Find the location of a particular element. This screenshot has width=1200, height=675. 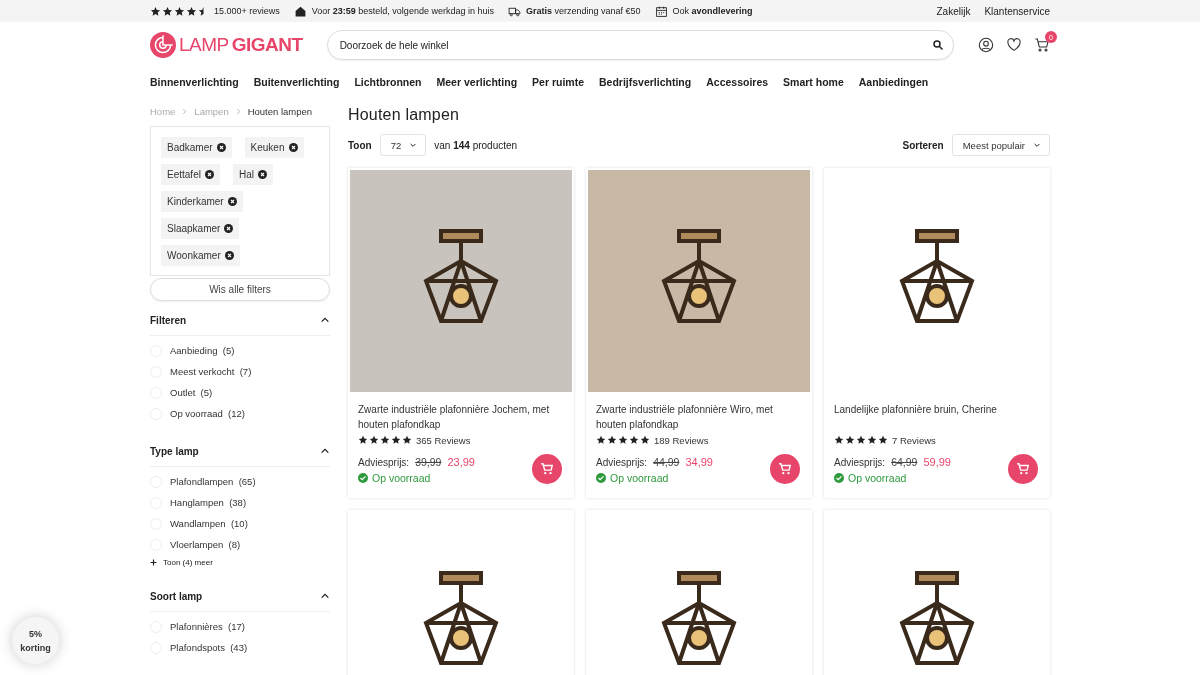

filter-chip: Badkamer is located at coordinates (196, 147).